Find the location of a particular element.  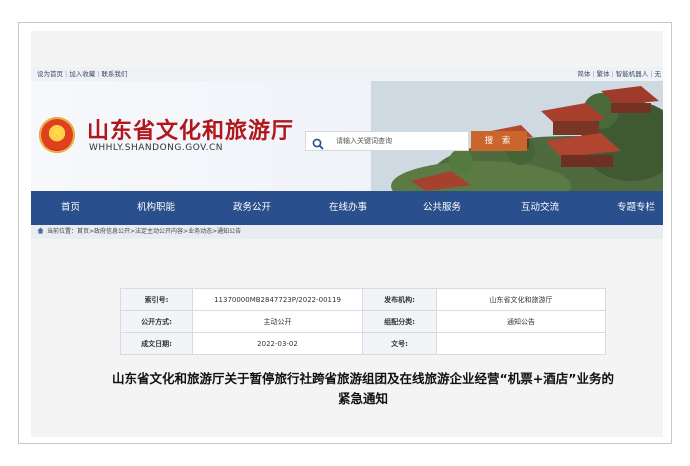

table-row: 公开方式: 主动公开 组配分类: 通知公告 is located at coordinates (363, 321).